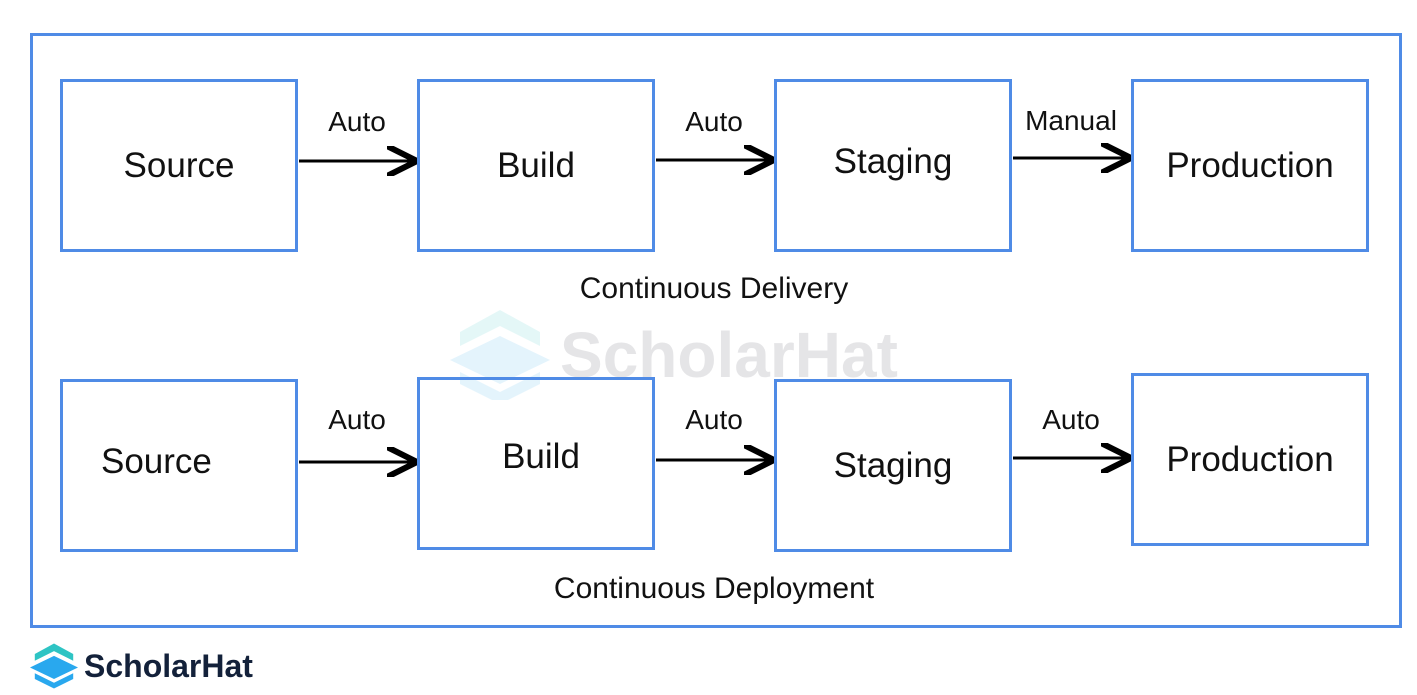 The height and width of the screenshot is (695, 1417). What do you see at coordinates (168, 665) in the screenshot?
I see `brand-name: ScholarHat` at bounding box center [168, 665].